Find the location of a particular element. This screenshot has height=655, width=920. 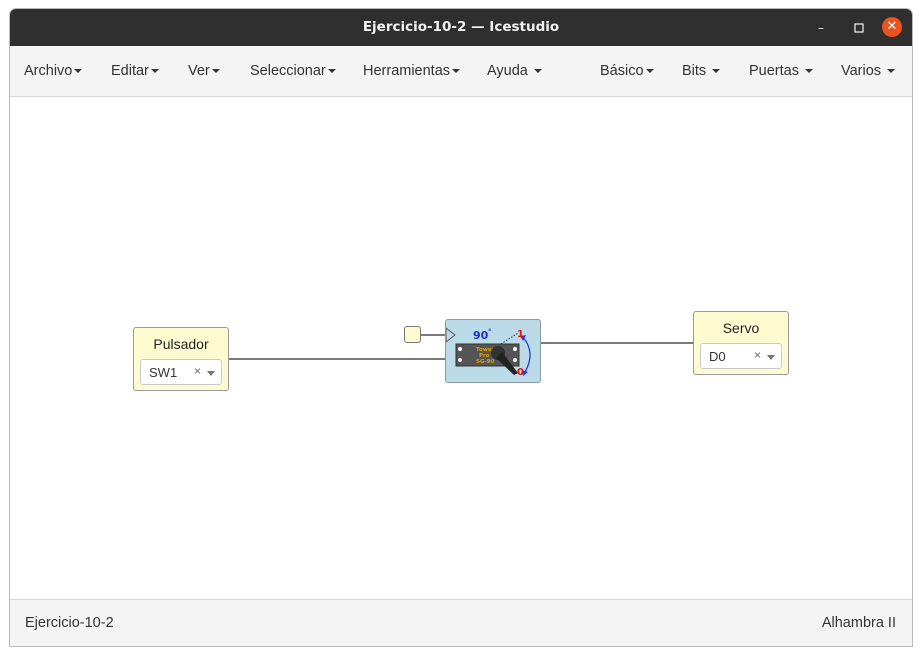

output-block-name: Servo is located at coordinates (741, 328).